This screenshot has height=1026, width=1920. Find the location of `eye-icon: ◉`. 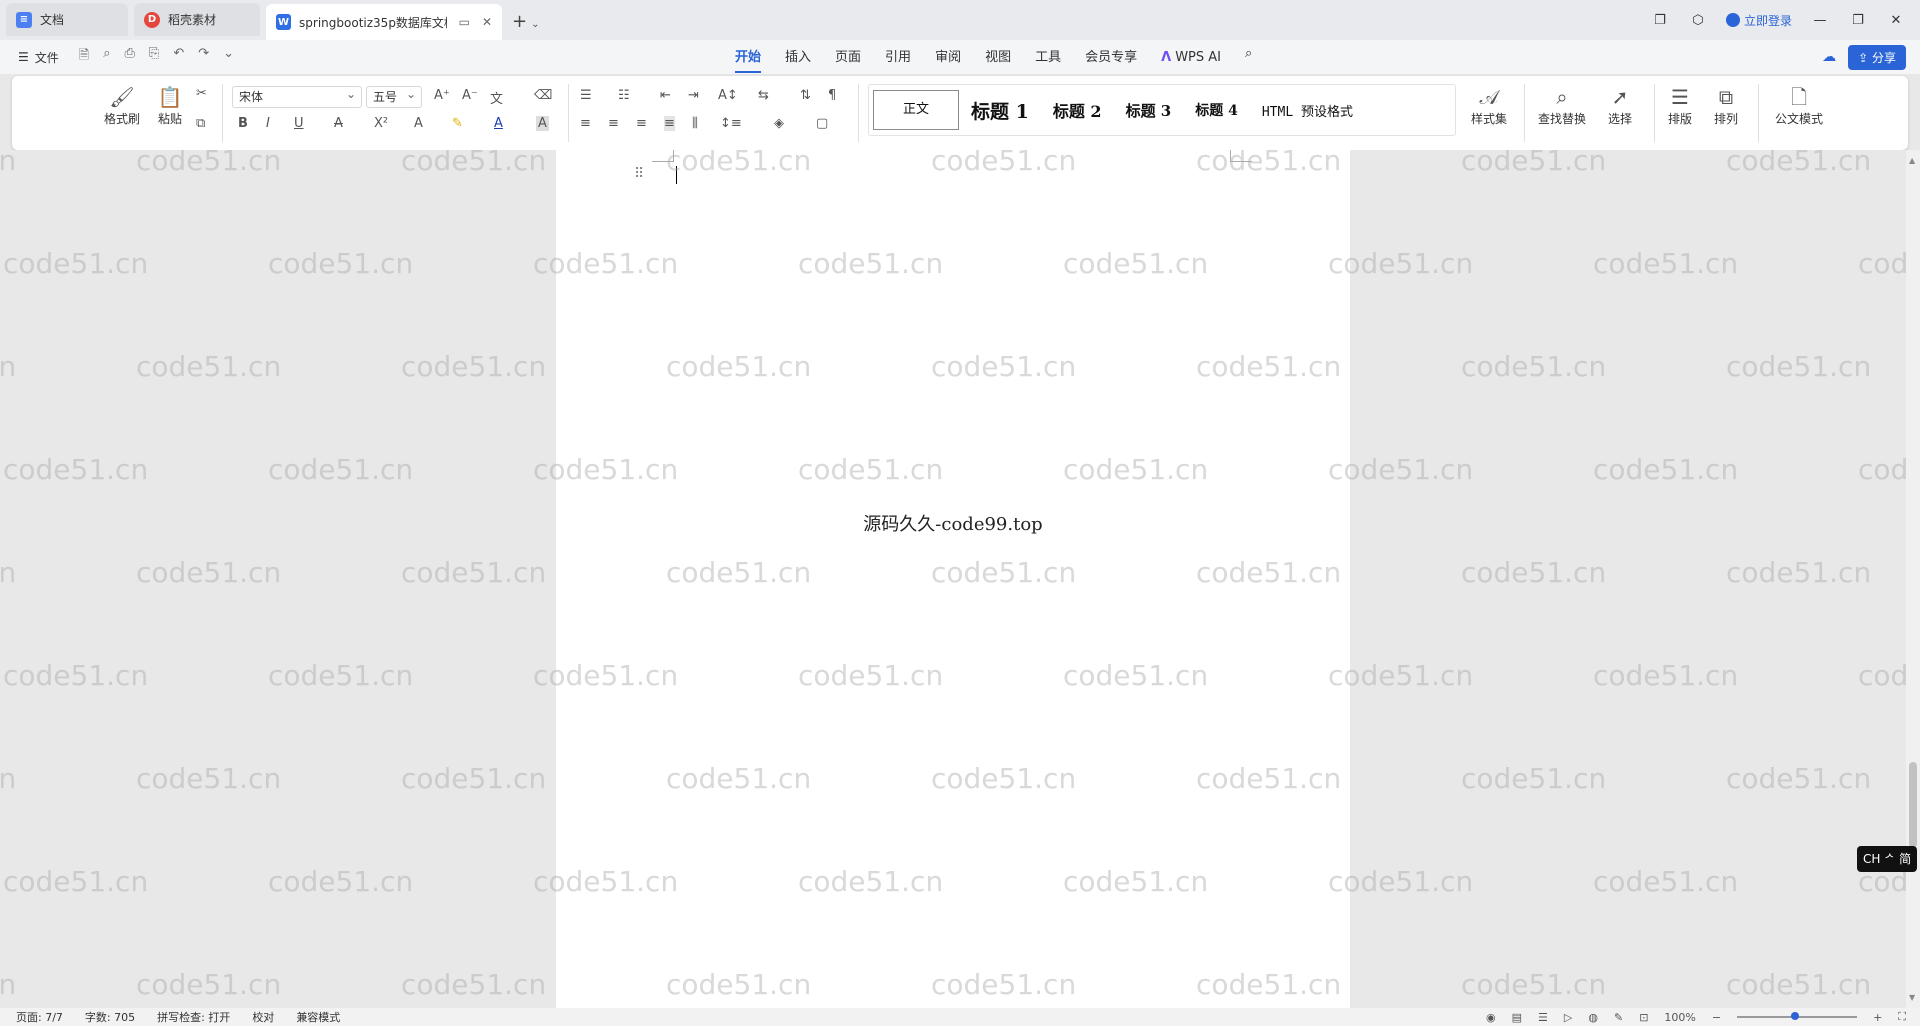

eye-icon: ◉ is located at coordinates (1491, 1017).